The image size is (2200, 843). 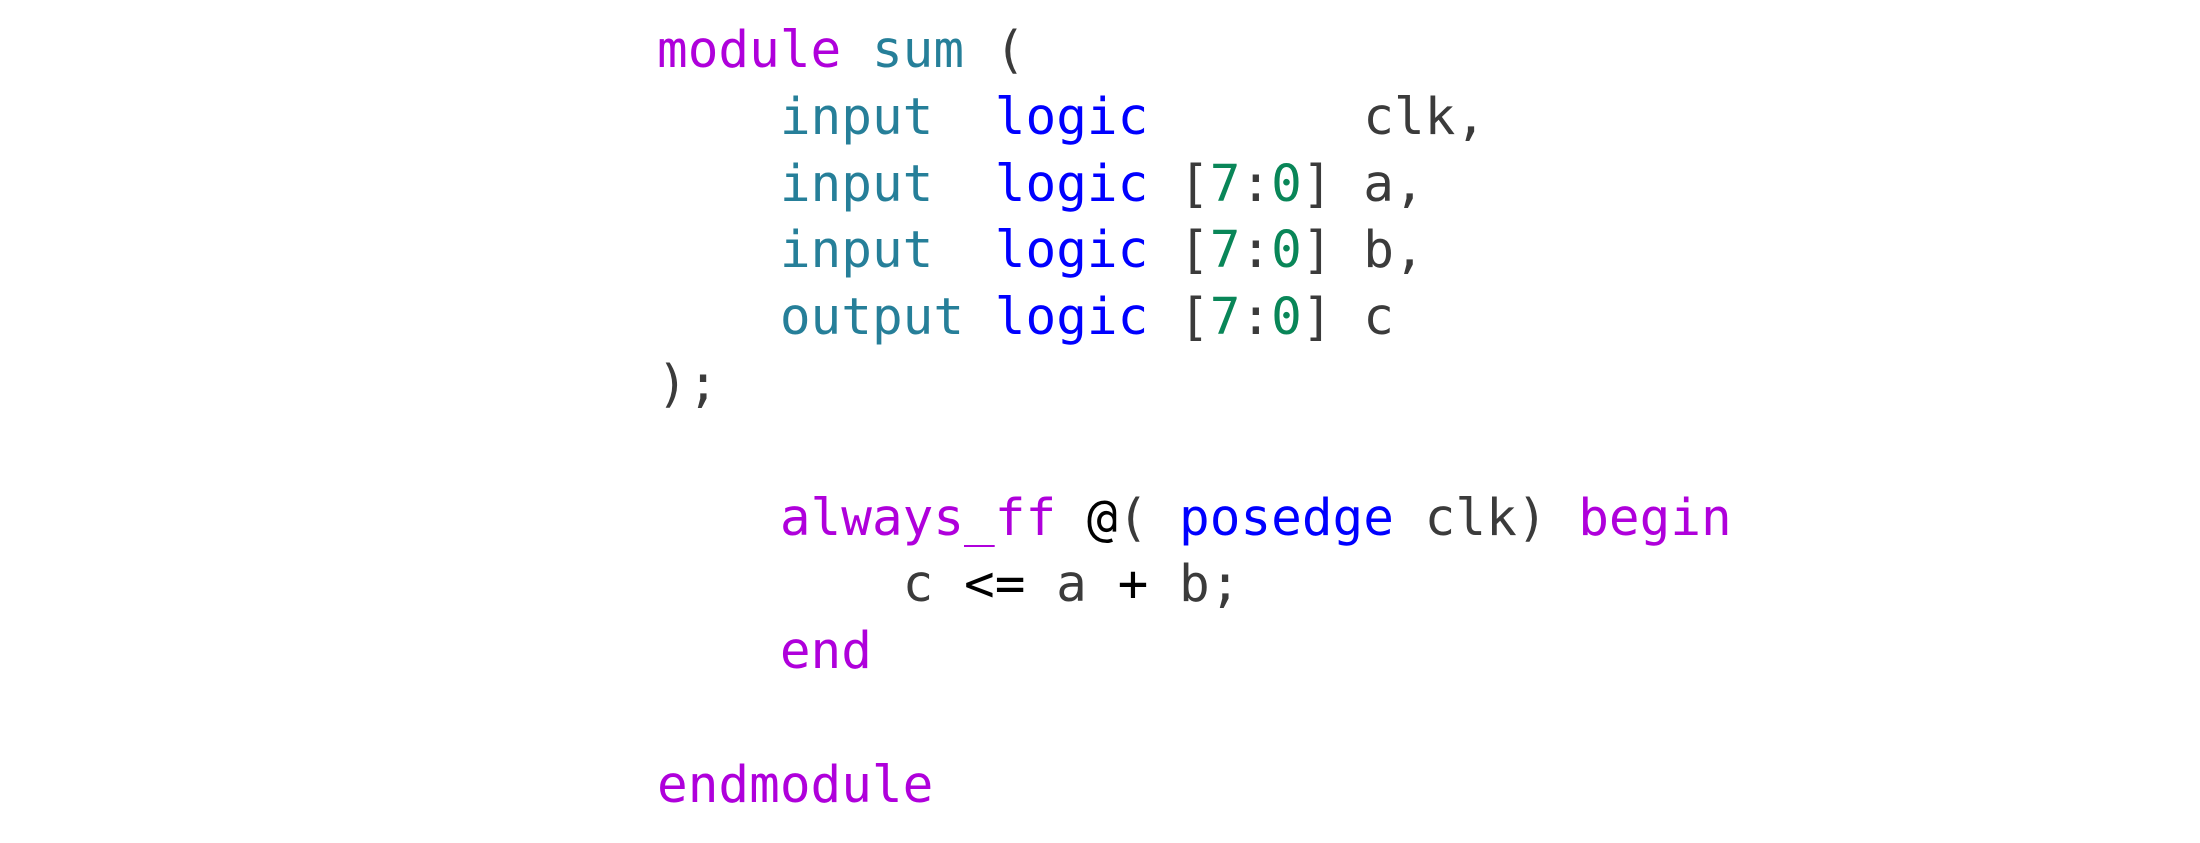 I want to click on code-line: end, so click(x=1194, y=652).